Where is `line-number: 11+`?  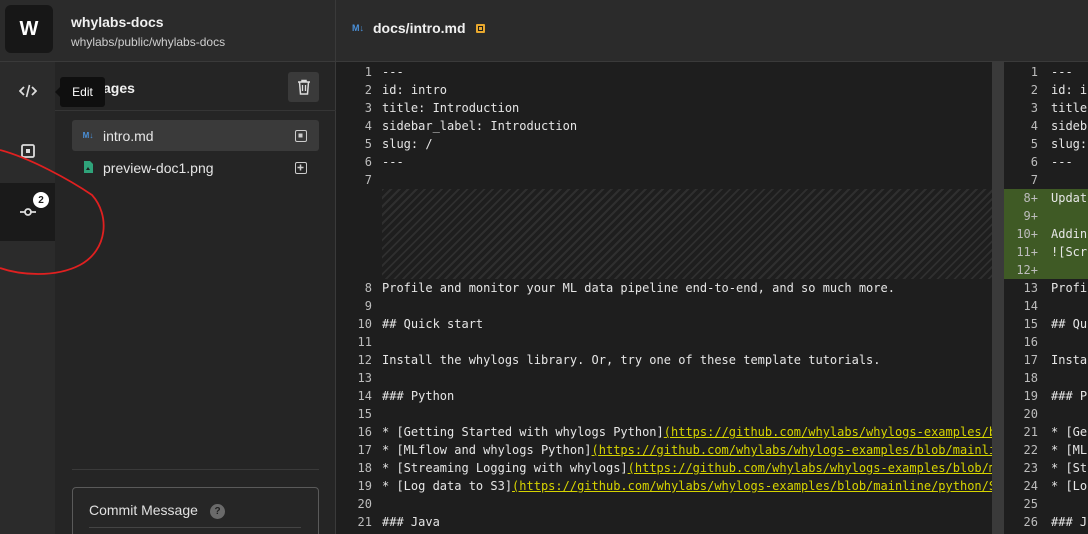
line-number: 11+ is located at coordinates (1021, 252).